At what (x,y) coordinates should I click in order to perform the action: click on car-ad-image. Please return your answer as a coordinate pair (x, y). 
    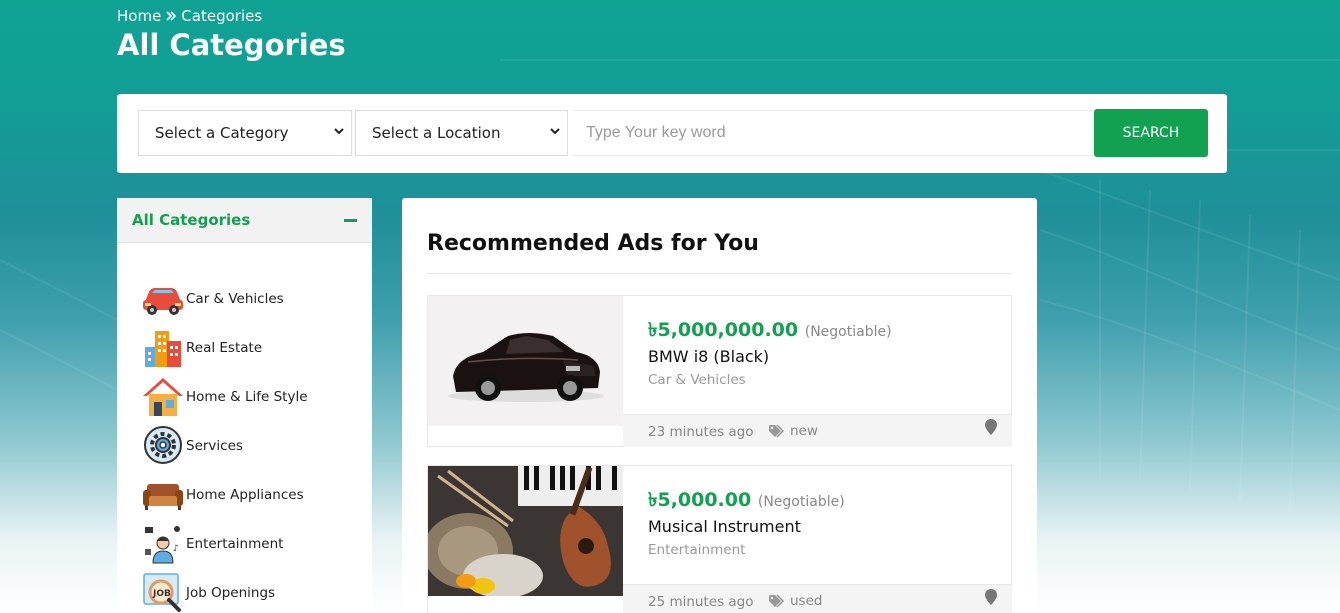
    Looking at the image, I should click on (525, 361).